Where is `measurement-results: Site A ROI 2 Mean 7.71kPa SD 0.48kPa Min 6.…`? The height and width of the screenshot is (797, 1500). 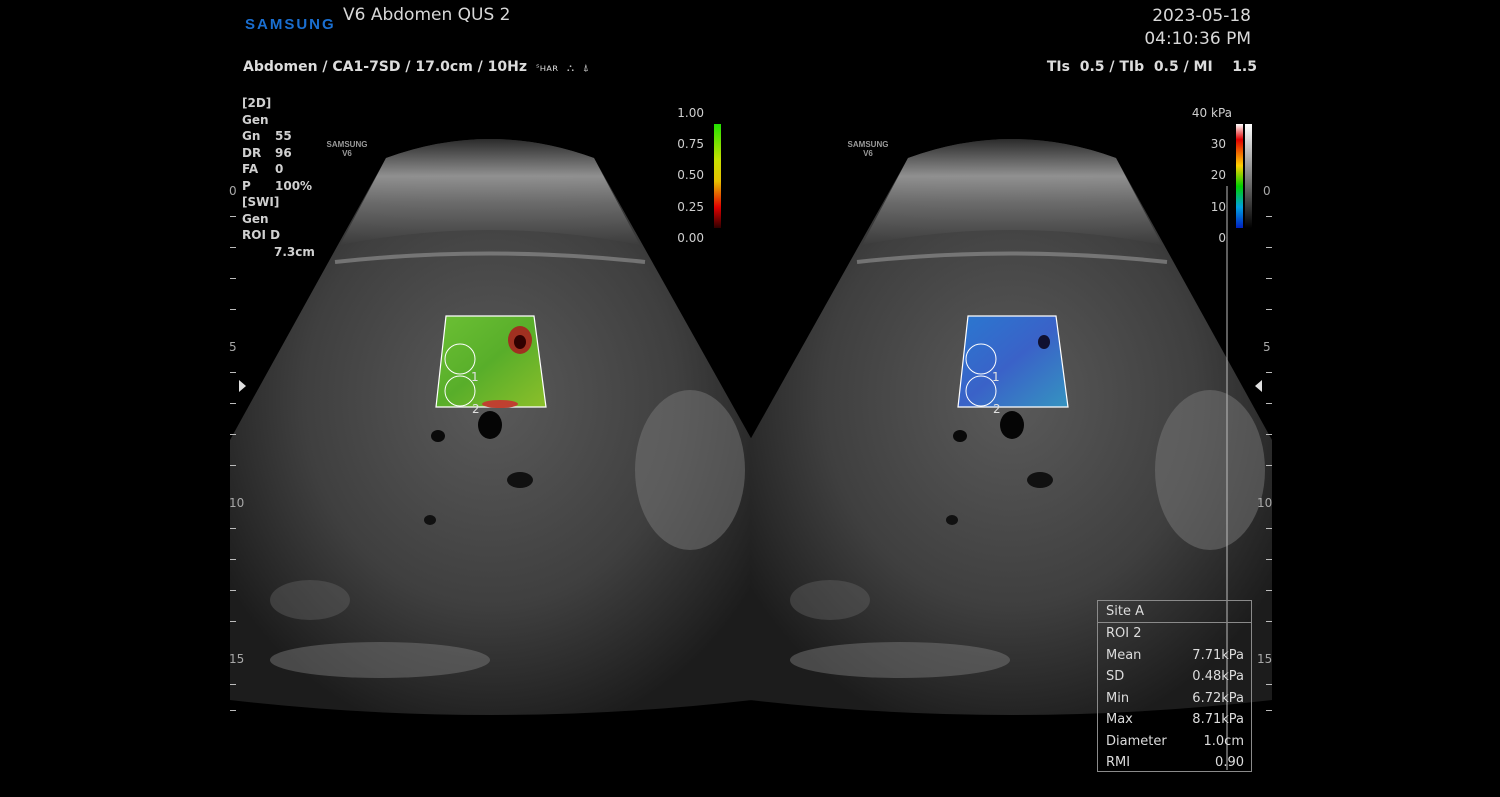
measurement-results: Site A ROI 2 Mean 7.71kPa SD 0.48kPa Min 6.… is located at coordinates (1174, 686).